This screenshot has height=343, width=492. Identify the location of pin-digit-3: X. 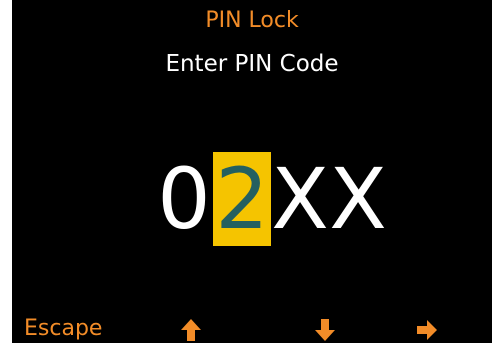
(300, 199).